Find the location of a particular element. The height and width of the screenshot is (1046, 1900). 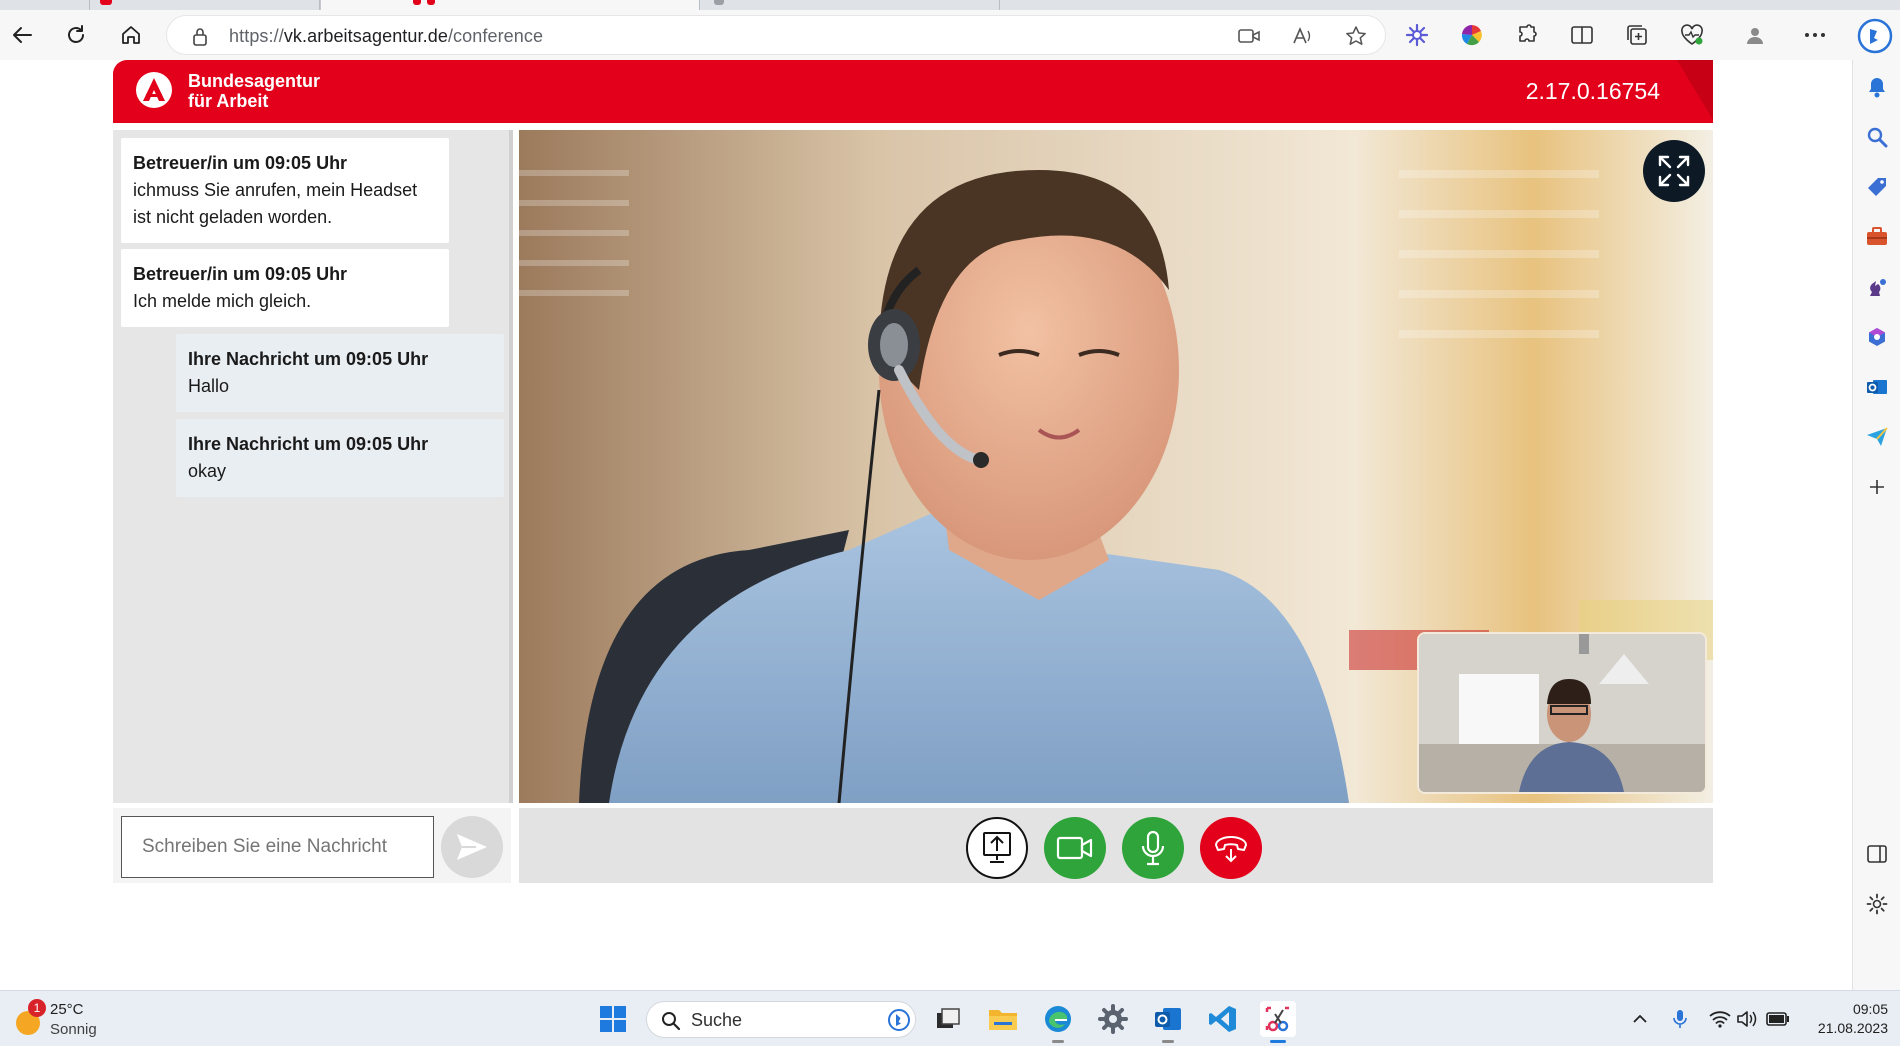

address-bar: https://vk.arbeitsagentur.de/conference is located at coordinates (776, 35).